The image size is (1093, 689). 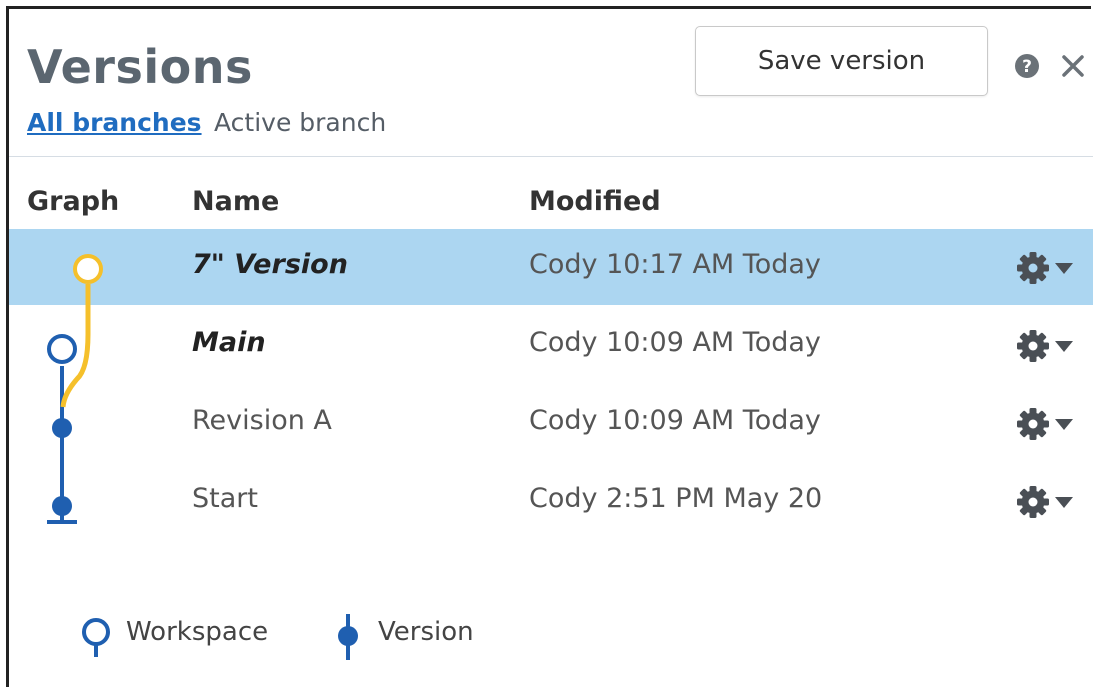 What do you see at coordinates (270, 264) in the screenshot?
I see `version-name: 7" Version` at bounding box center [270, 264].